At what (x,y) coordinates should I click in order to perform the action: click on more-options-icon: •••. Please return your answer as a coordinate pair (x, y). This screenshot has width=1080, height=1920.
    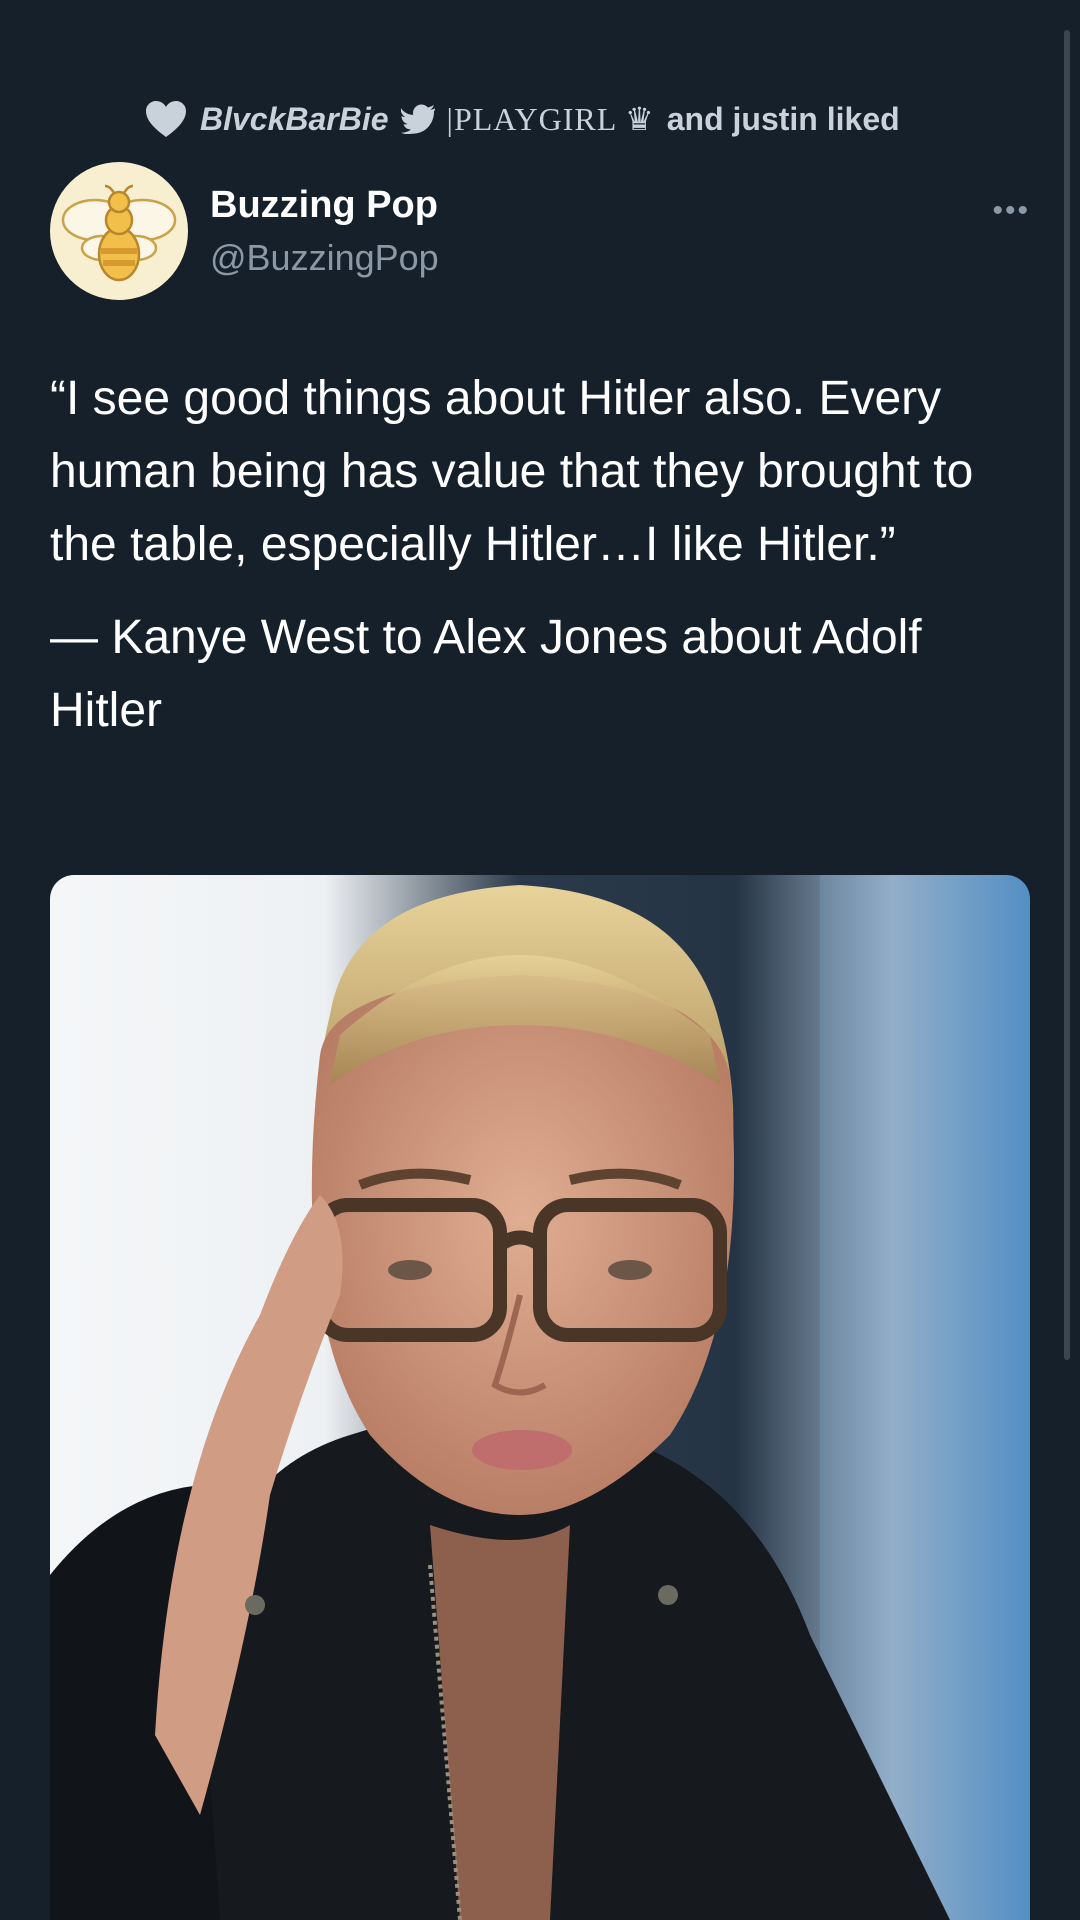
    Looking at the image, I should click on (1011, 211).